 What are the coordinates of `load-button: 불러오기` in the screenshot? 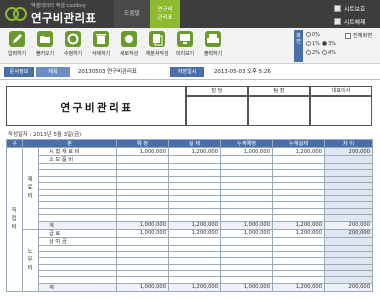 It's located at (45, 46).